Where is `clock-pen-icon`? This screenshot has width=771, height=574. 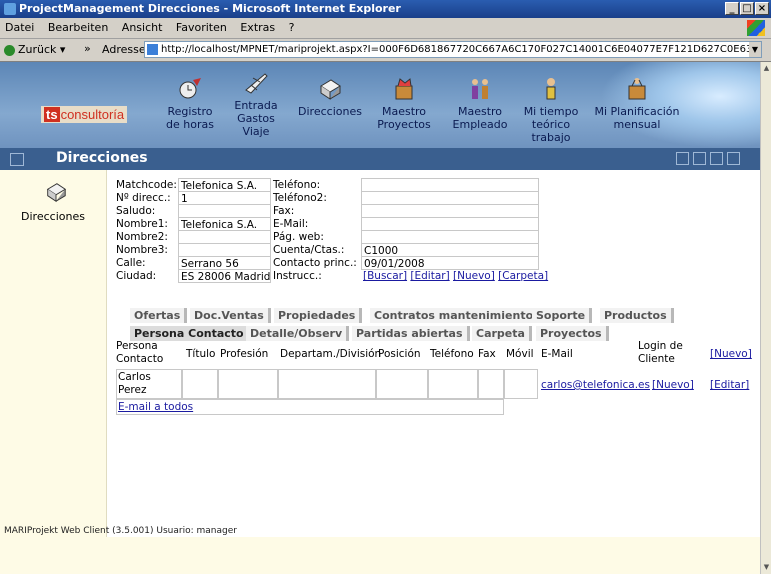 clock-pen-icon is located at coordinates (190, 88).